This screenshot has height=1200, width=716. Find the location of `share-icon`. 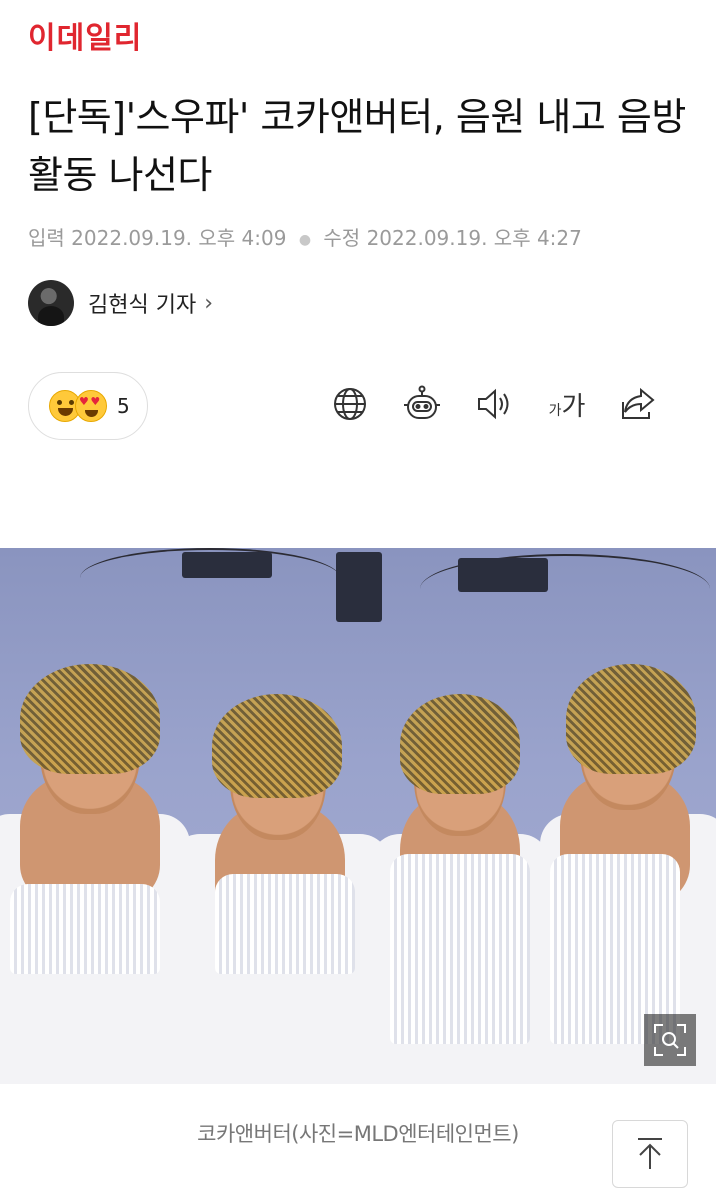

share-icon is located at coordinates (638, 403).